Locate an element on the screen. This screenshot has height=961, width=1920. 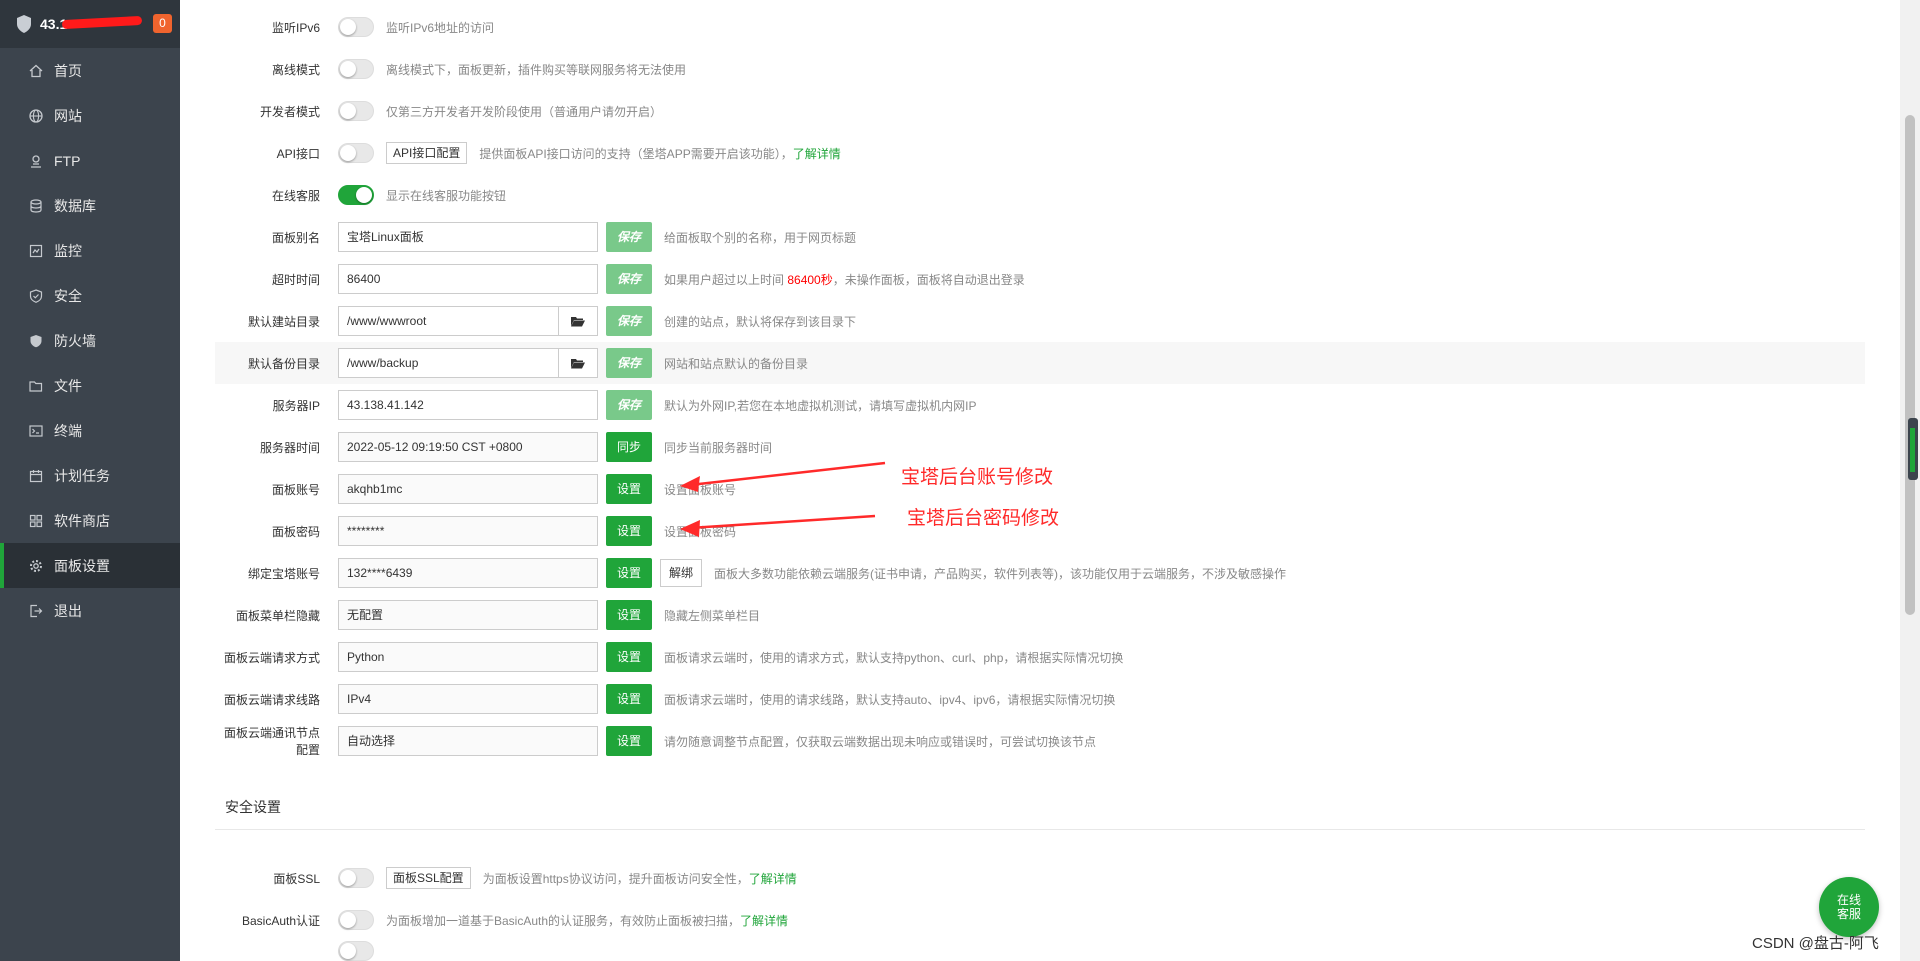
page-scrollbar is located at coordinates (1910, 480).